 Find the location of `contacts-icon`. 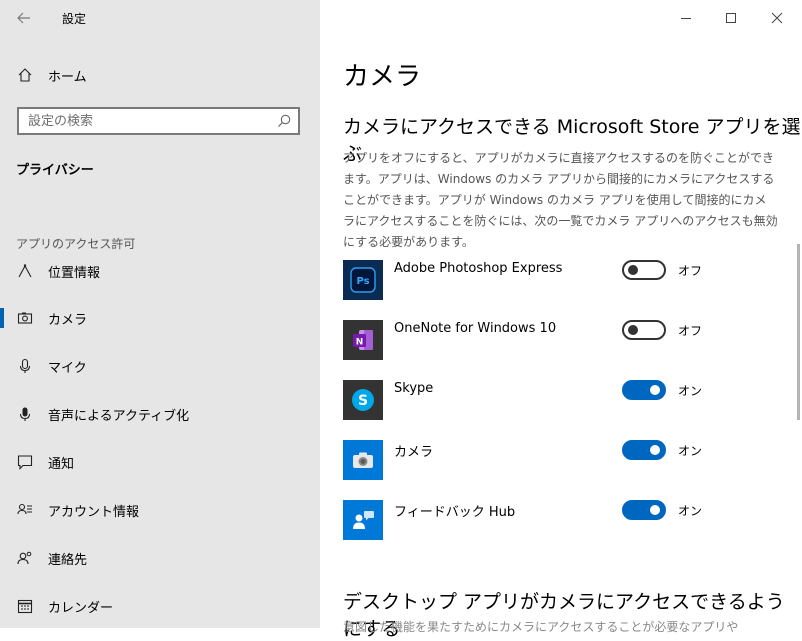

contacts-icon is located at coordinates (25, 558).